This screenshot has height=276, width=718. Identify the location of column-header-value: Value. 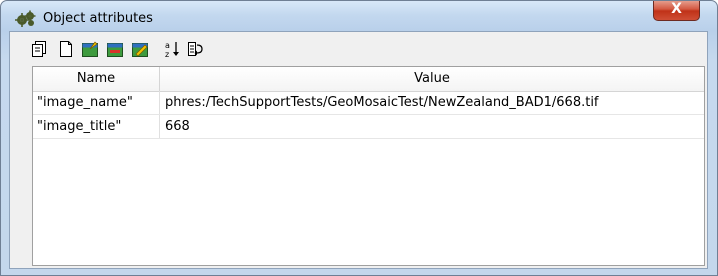
(432, 79).